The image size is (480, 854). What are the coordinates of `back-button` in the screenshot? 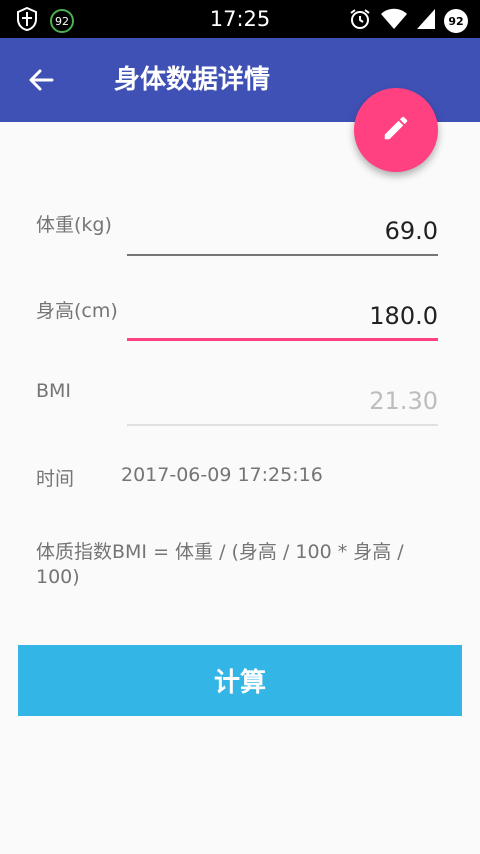 It's located at (42, 80).